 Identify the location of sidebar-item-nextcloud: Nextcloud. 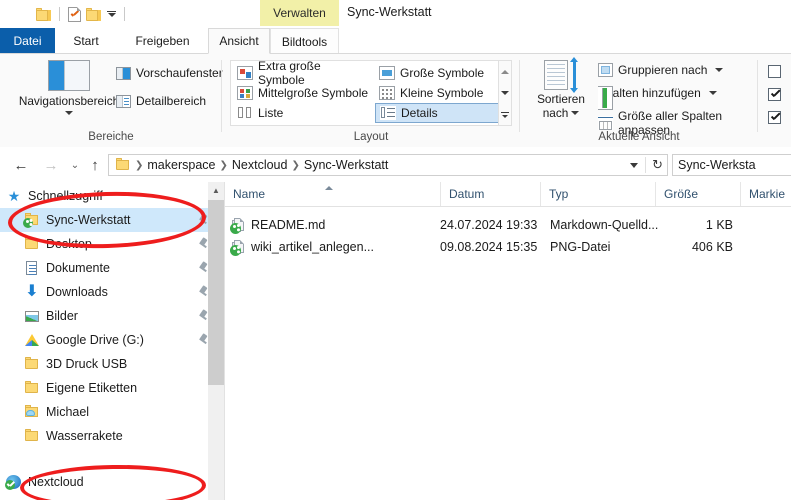
(104, 482).